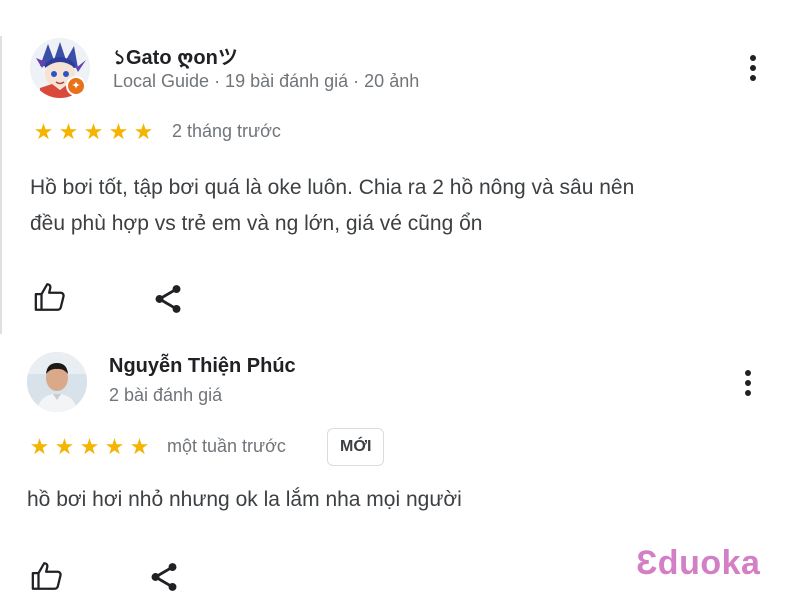 The height and width of the screenshot is (600, 800). I want to click on eduoka-watermark: Ɛduoka, so click(698, 563).